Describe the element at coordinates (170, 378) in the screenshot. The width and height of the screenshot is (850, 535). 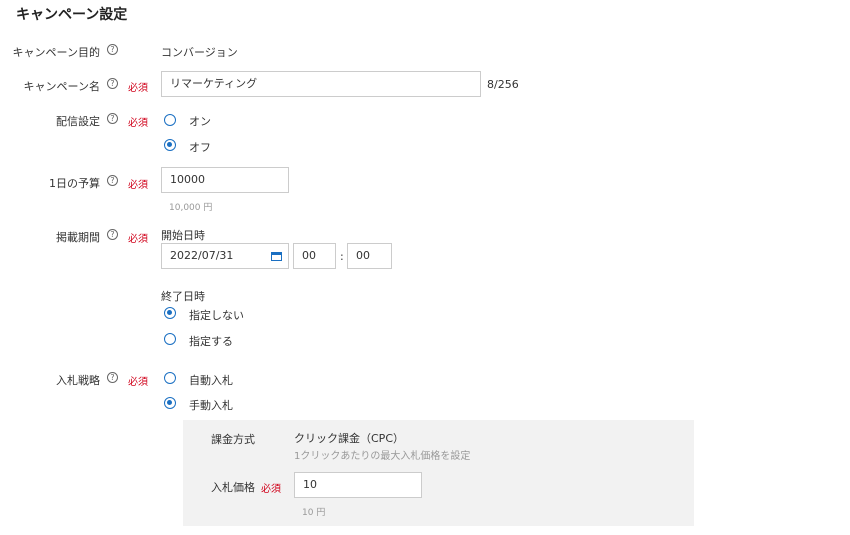
I see `bid-auto-radio` at that location.